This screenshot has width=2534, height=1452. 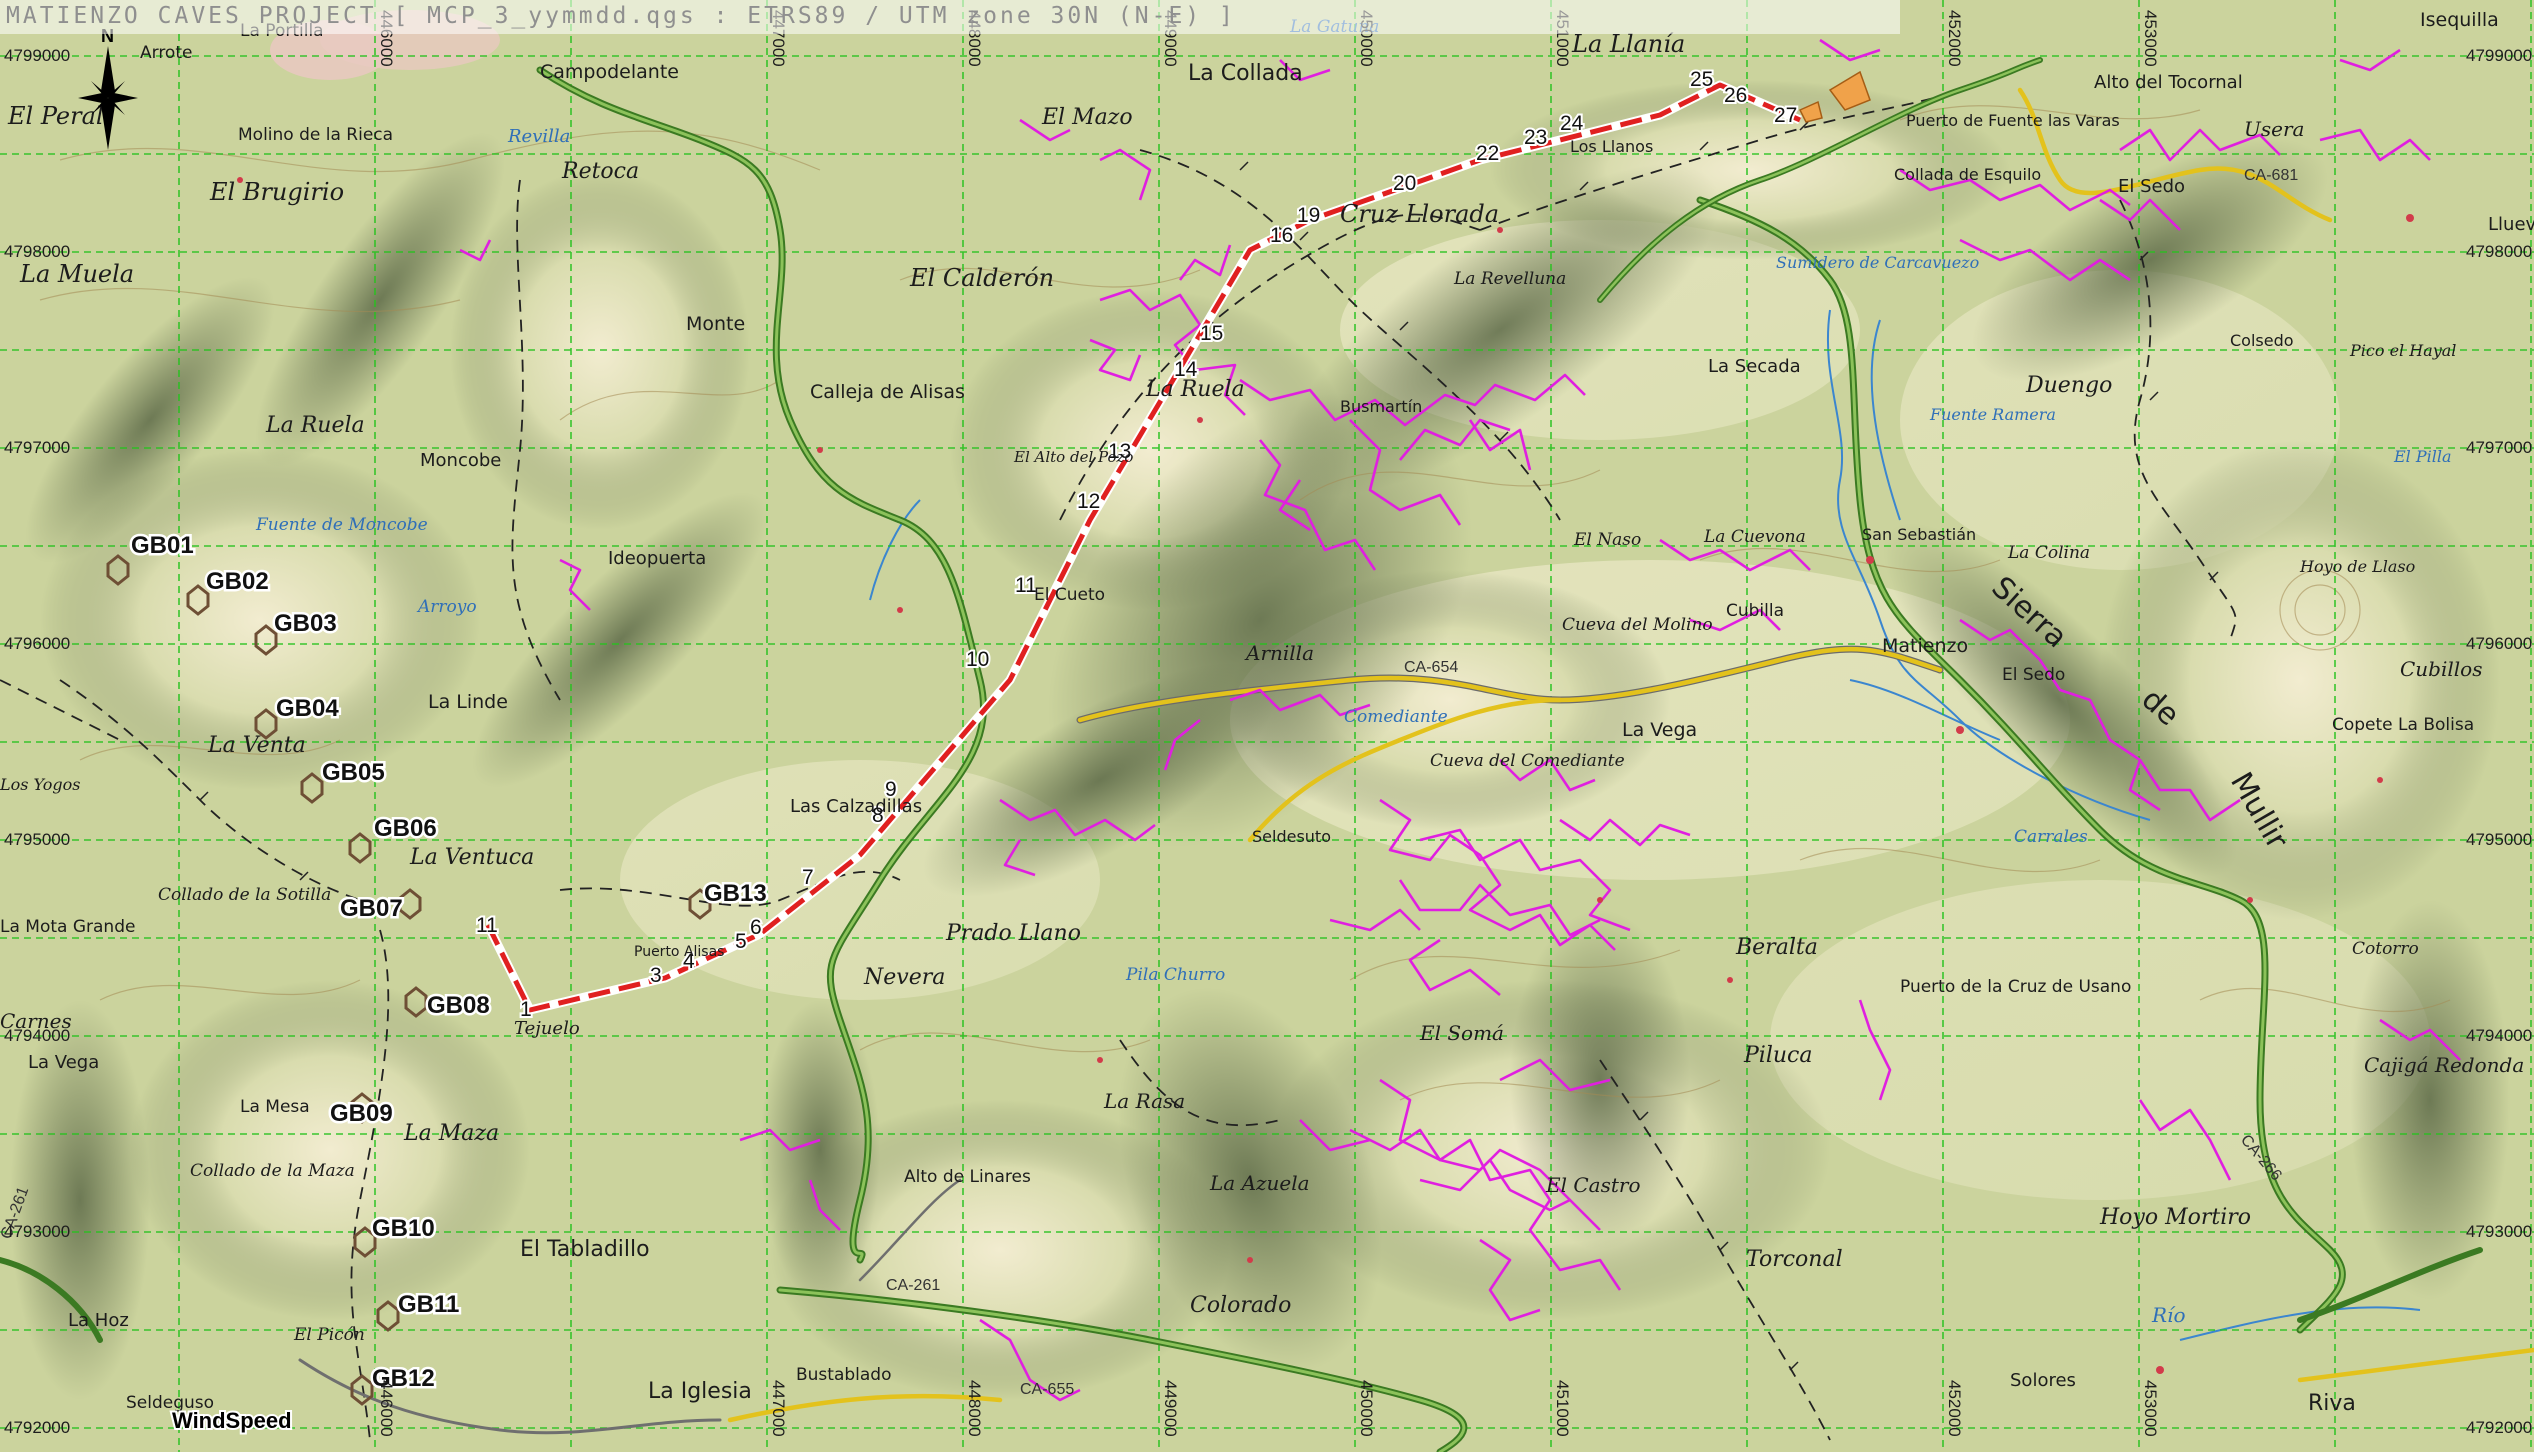 What do you see at coordinates (428, 1304) in the screenshot?
I see `station-label: GB11` at bounding box center [428, 1304].